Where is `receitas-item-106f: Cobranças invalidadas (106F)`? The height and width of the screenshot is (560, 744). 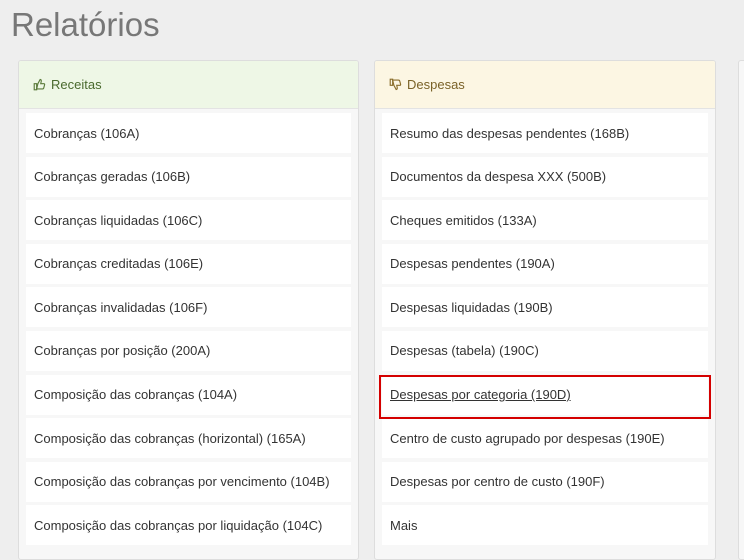
receitas-item-106f: Cobranças invalidadas (106F) is located at coordinates (188, 307).